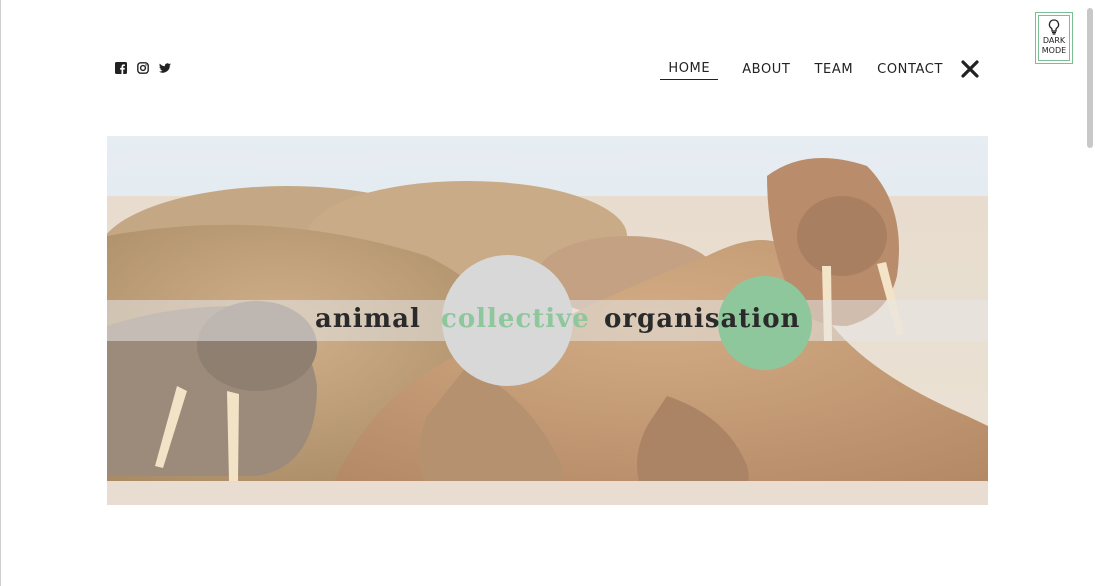  I want to click on dark-mode-label-line1: DARK, so click(1054, 40).